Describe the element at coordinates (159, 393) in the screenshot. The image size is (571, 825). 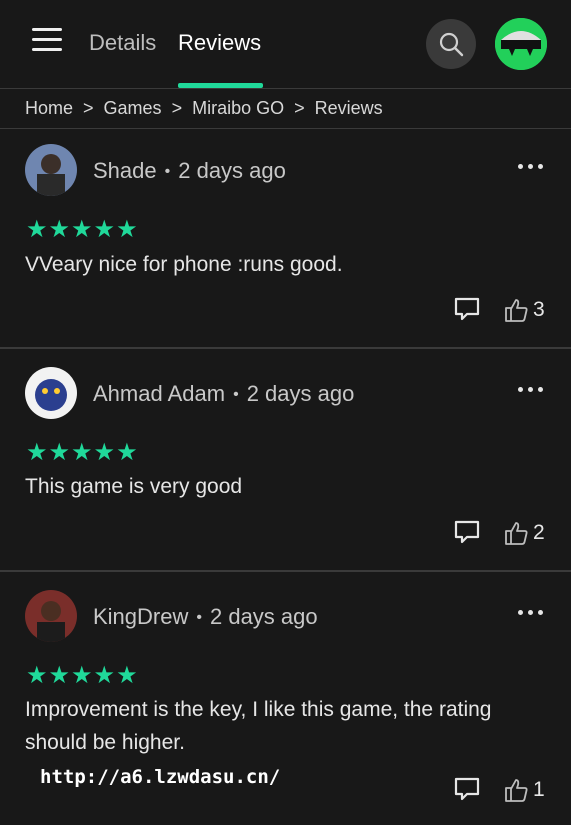
I see `review-author: Ahmad Adam` at that location.